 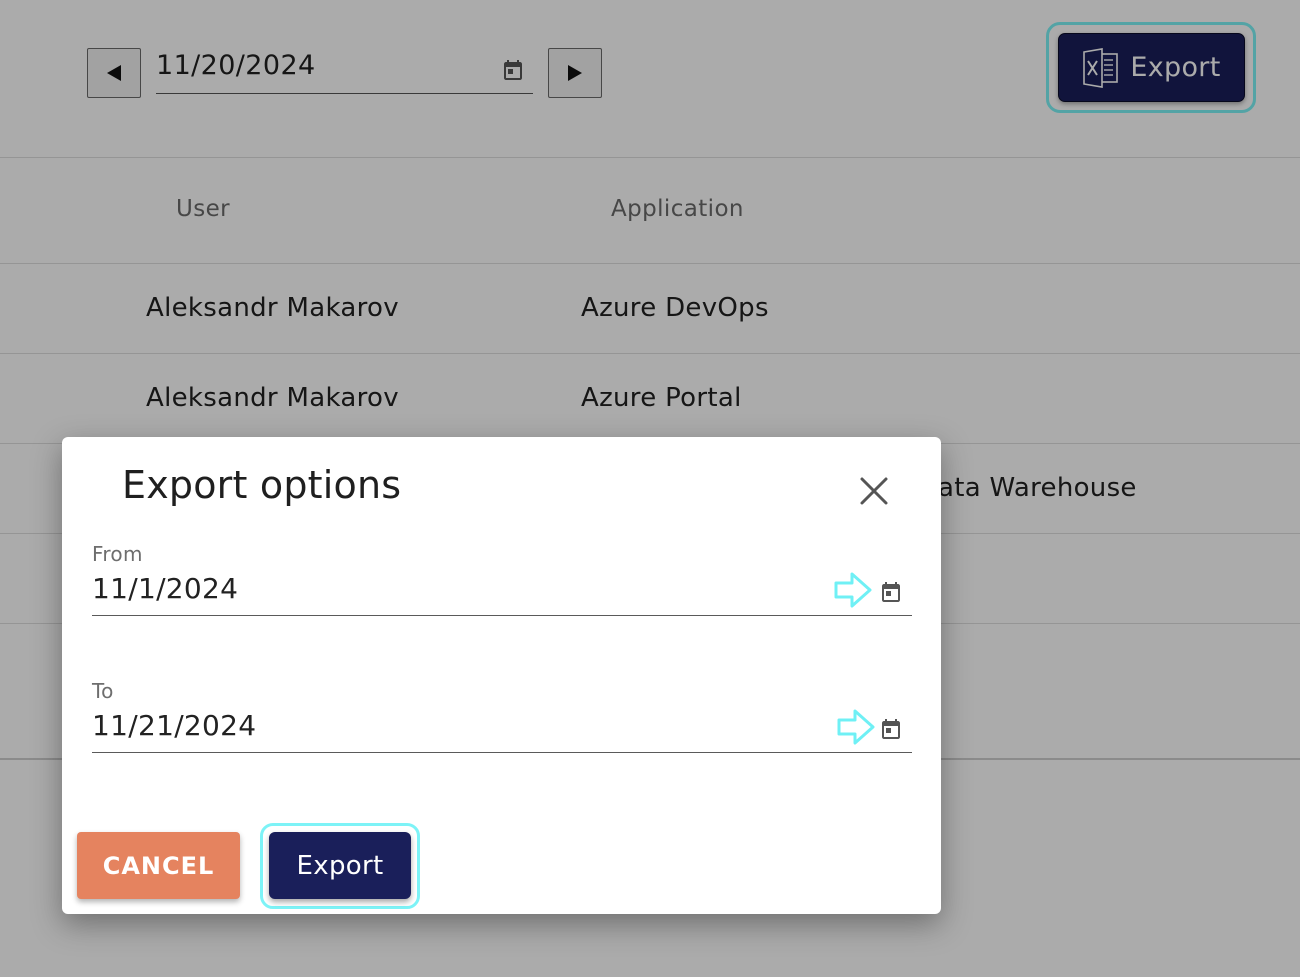 What do you see at coordinates (103, 691) in the screenshot?
I see `to-label: To` at bounding box center [103, 691].